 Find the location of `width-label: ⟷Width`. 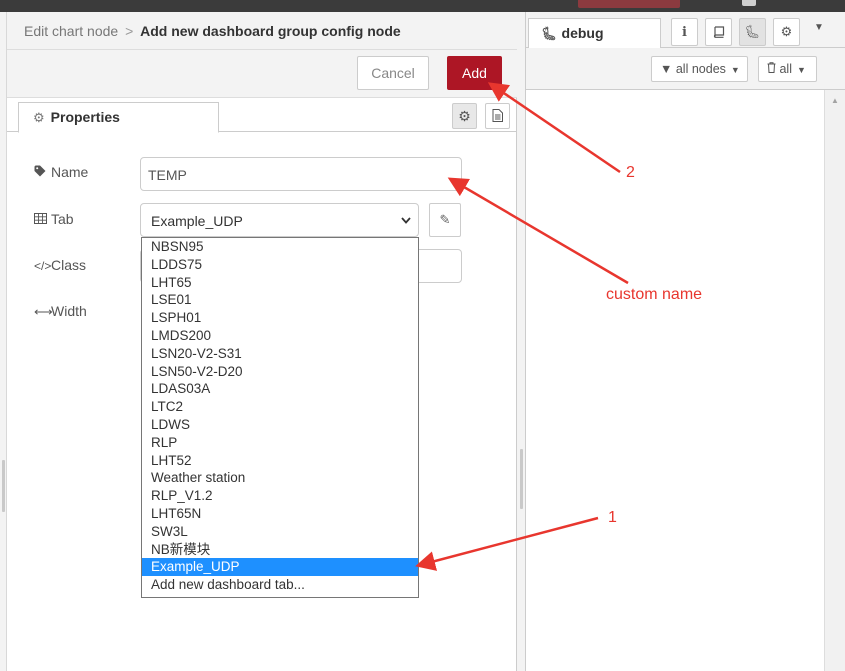

width-label: ⟷Width is located at coordinates (60, 311).